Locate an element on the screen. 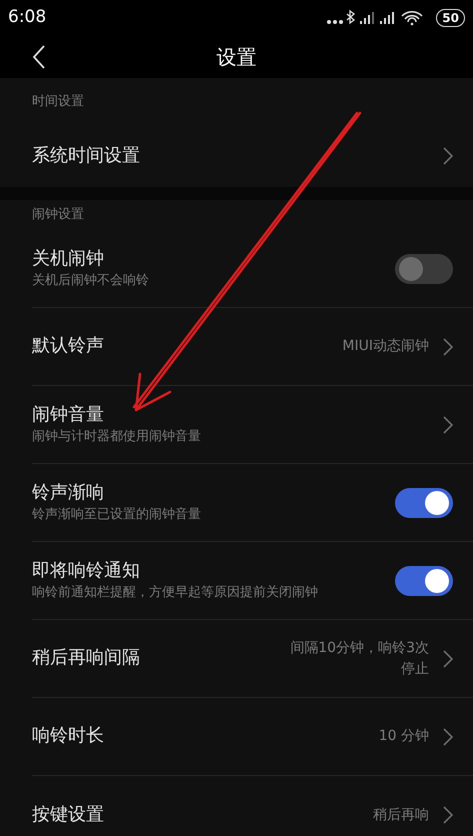 Image resolution: width=473 pixels, height=836 pixels. page-title: 设置 is located at coordinates (236, 57).